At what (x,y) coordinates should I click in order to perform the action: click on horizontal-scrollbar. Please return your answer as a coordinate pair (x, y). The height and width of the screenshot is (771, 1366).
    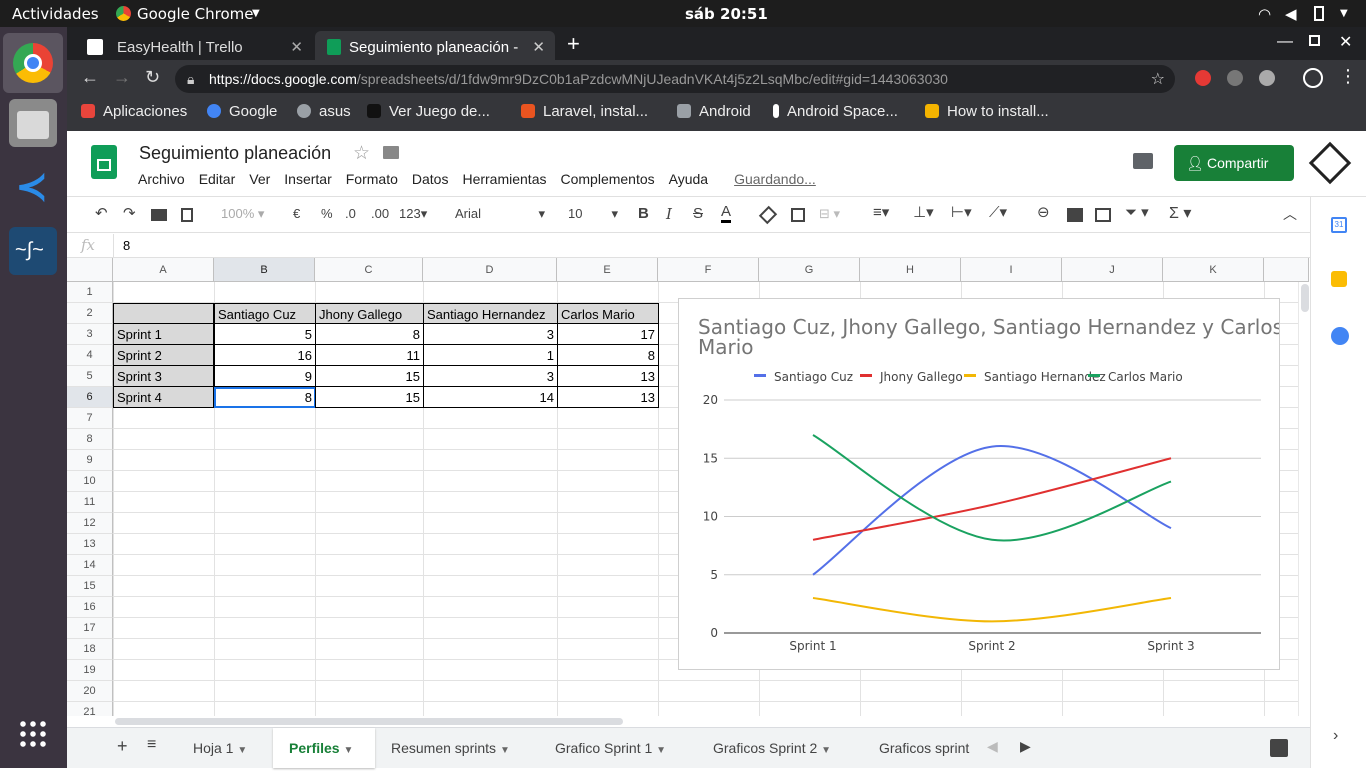
    Looking at the image, I should click on (711, 721).